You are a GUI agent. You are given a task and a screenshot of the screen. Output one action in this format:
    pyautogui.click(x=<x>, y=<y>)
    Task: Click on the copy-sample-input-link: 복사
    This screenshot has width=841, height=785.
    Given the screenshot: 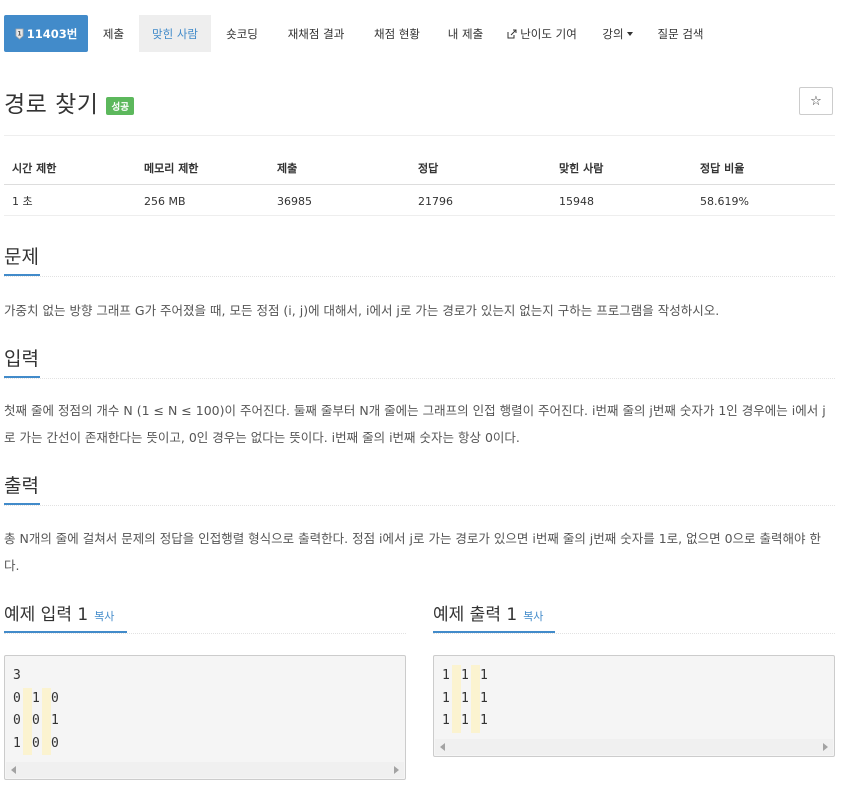 What is the action you would take?
    pyautogui.click(x=104, y=616)
    